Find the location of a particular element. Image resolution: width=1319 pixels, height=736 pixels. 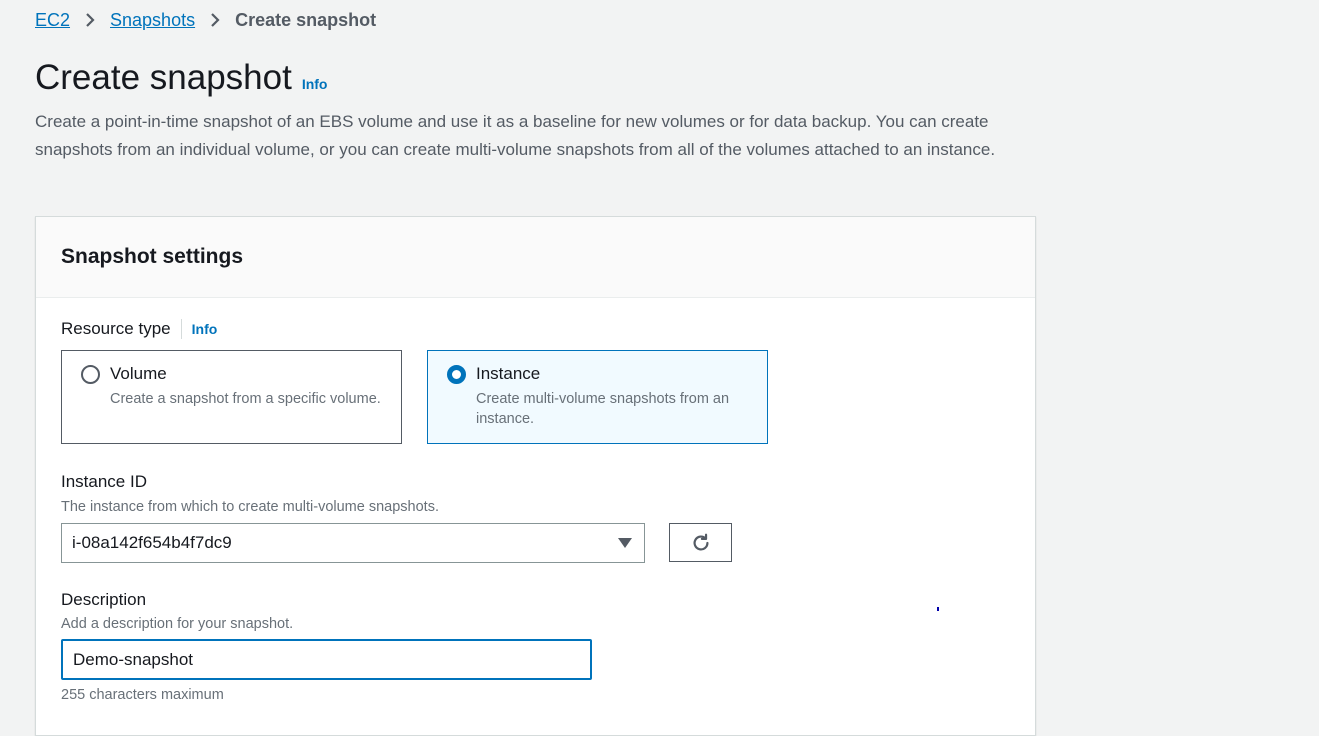

volume-tile-title: Volume is located at coordinates (138, 373).